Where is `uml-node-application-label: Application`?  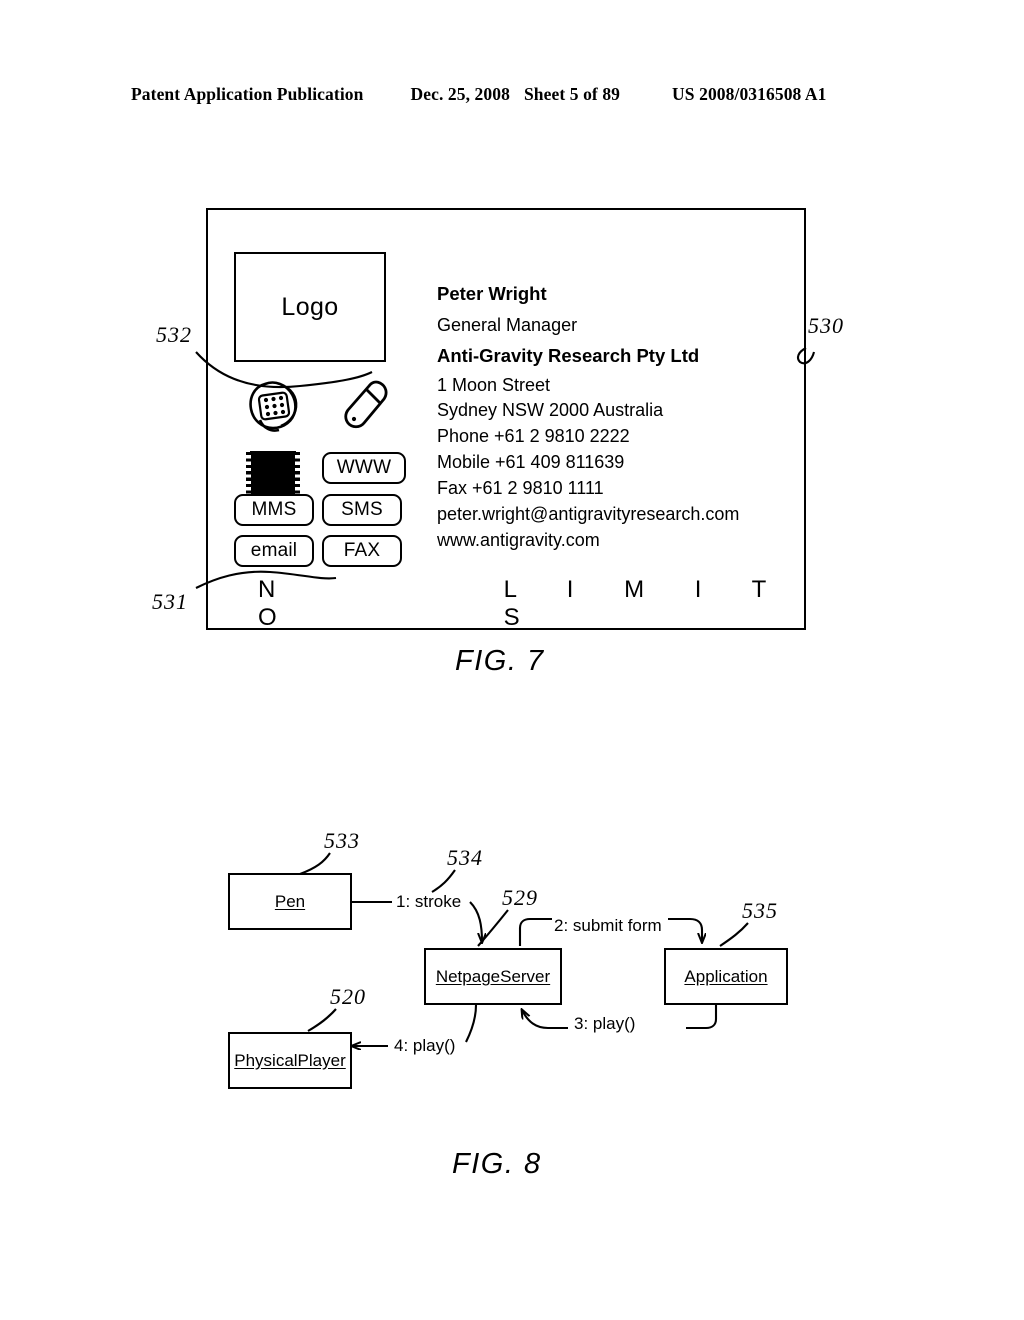 uml-node-application-label: Application is located at coordinates (726, 976).